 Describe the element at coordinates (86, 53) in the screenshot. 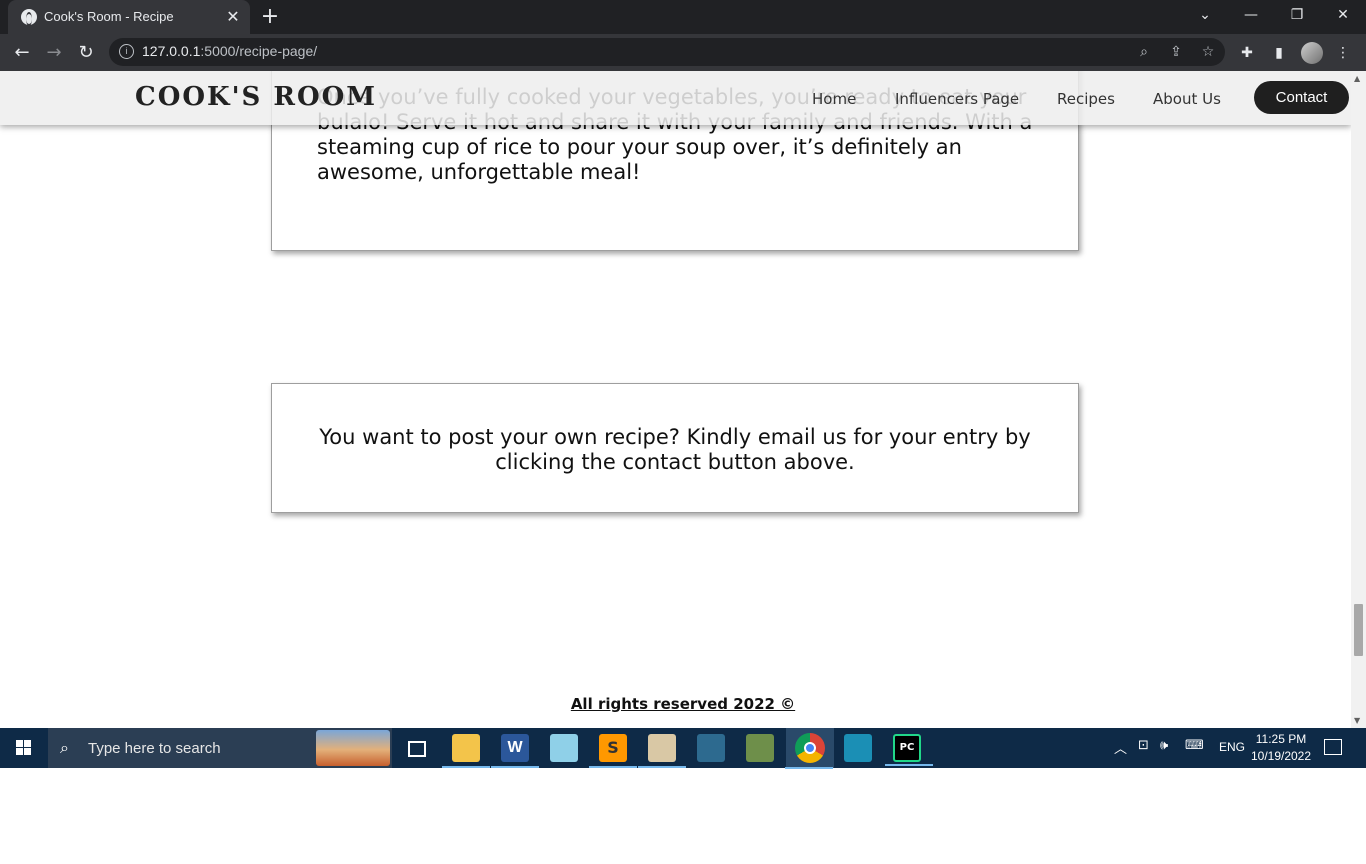

I see `reload-icon: ↻` at that location.